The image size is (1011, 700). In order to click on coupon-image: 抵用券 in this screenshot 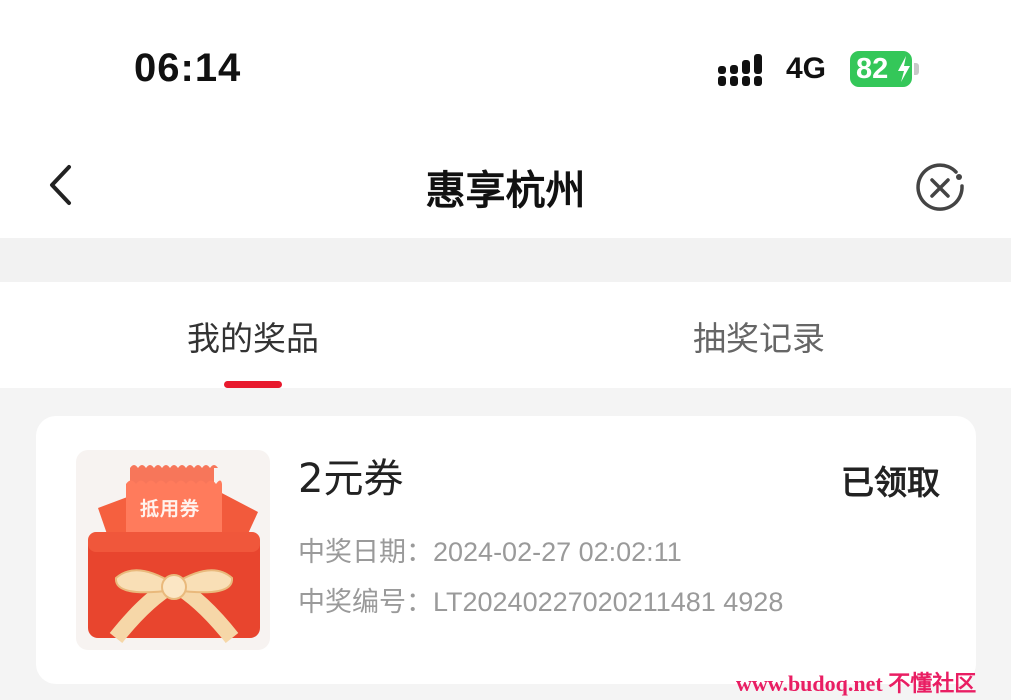, I will do `click(173, 550)`.